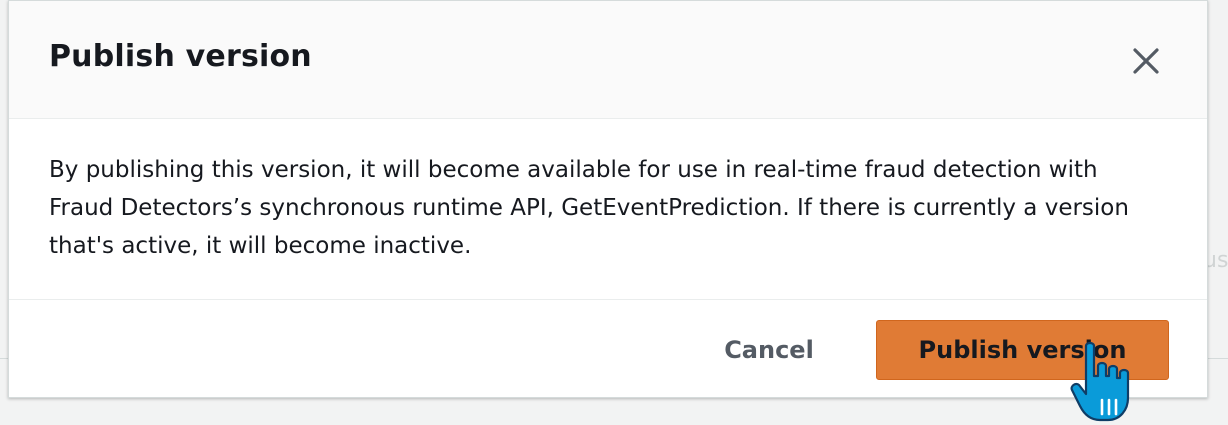  What do you see at coordinates (769, 350) in the screenshot?
I see `cancel-button: Cancel` at bounding box center [769, 350].